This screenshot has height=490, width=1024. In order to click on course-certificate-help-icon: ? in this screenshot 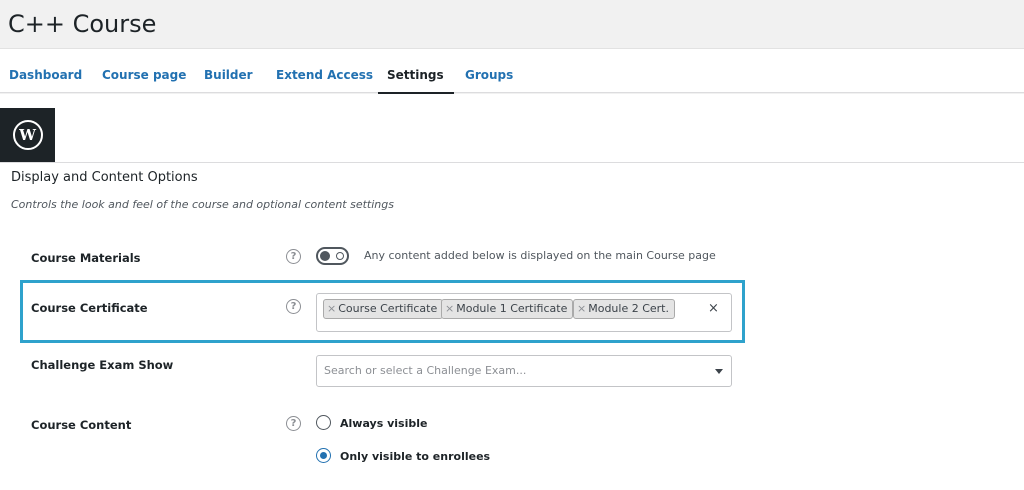, I will do `click(293, 306)`.